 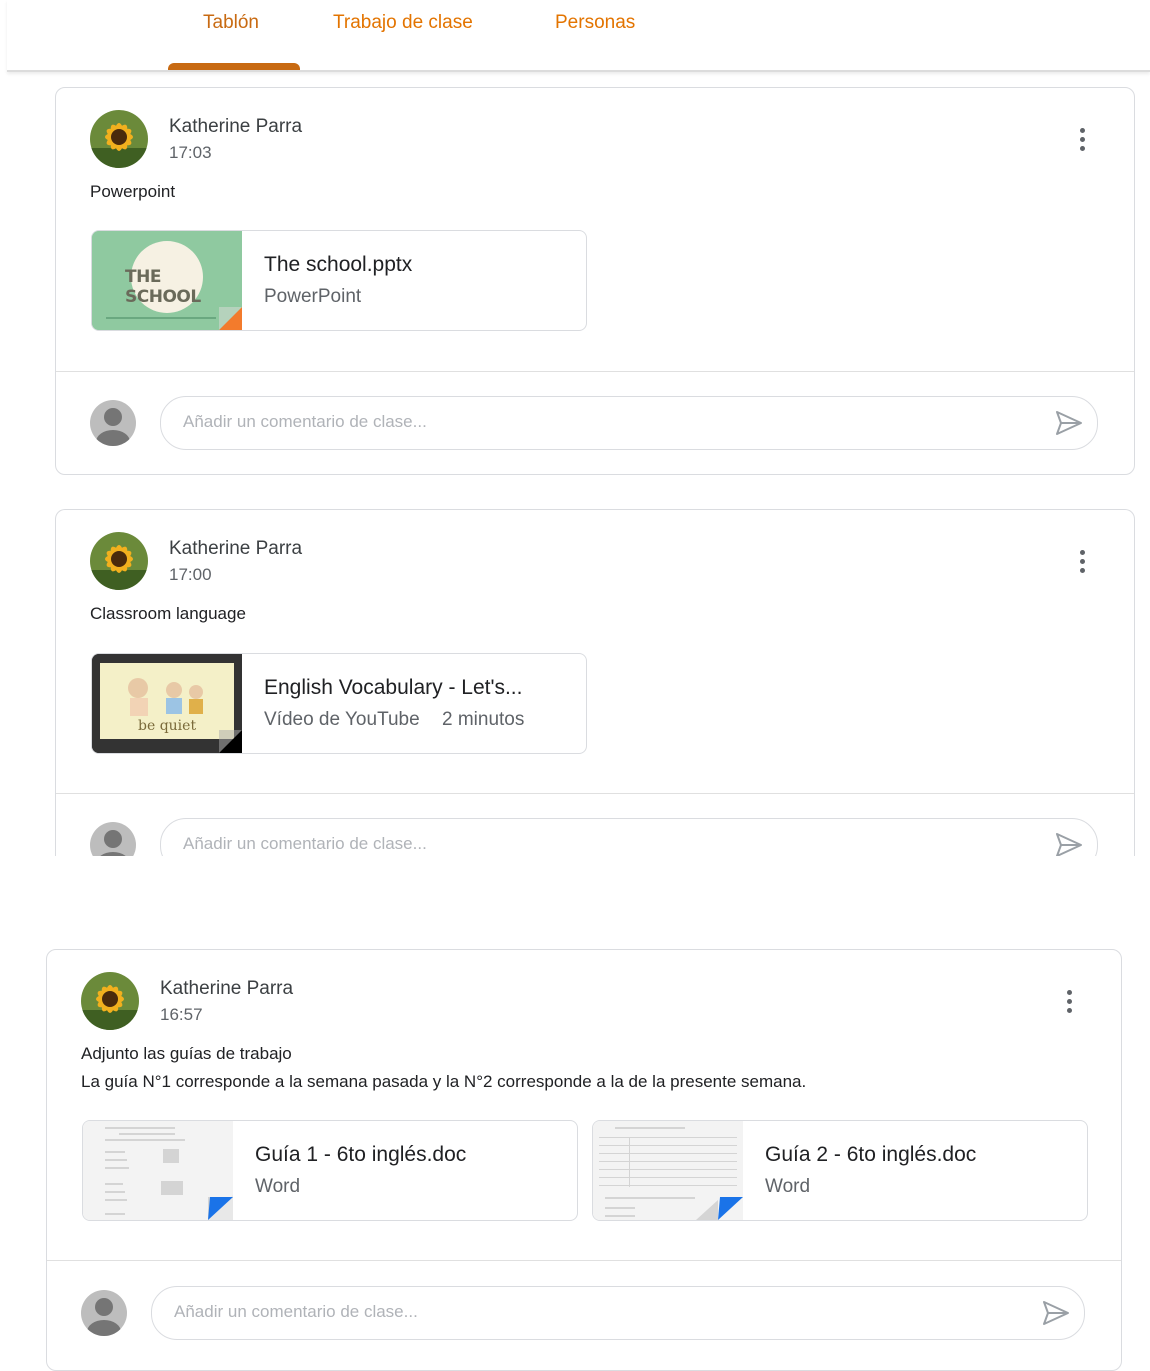 I want to click on post-time: 16:57, so click(x=181, y=1014).